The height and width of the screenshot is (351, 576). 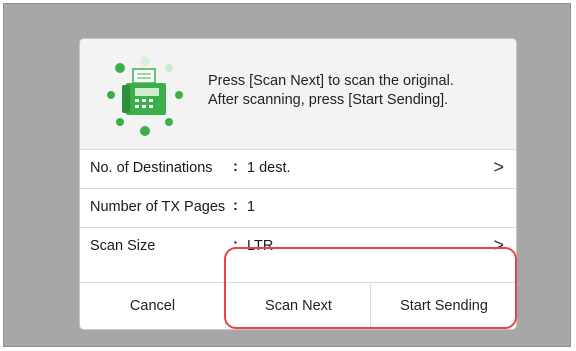 What do you see at coordinates (269, 168) in the screenshot?
I see `row-value: 1 dest.` at bounding box center [269, 168].